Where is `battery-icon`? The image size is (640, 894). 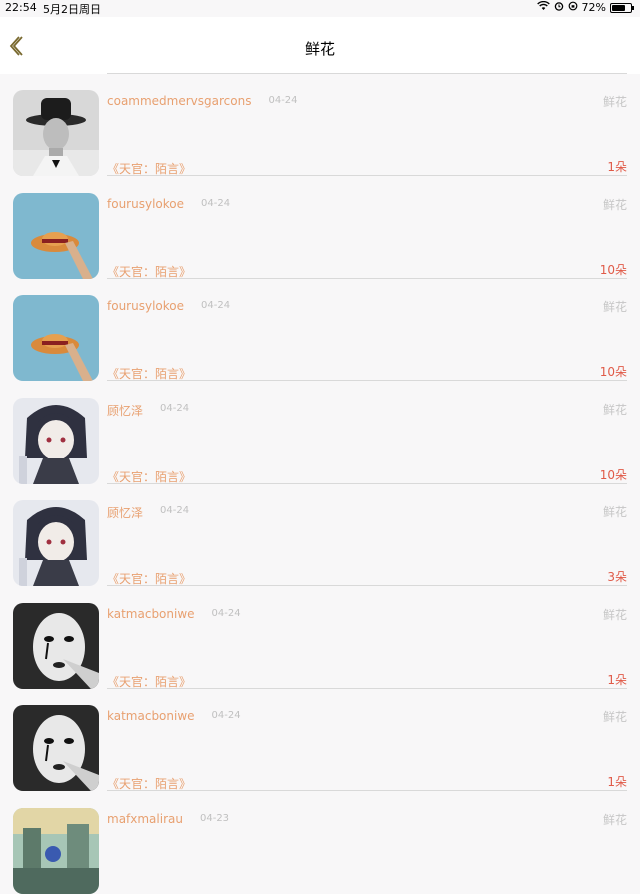
battery-icon is located at coordinates (621, 8).